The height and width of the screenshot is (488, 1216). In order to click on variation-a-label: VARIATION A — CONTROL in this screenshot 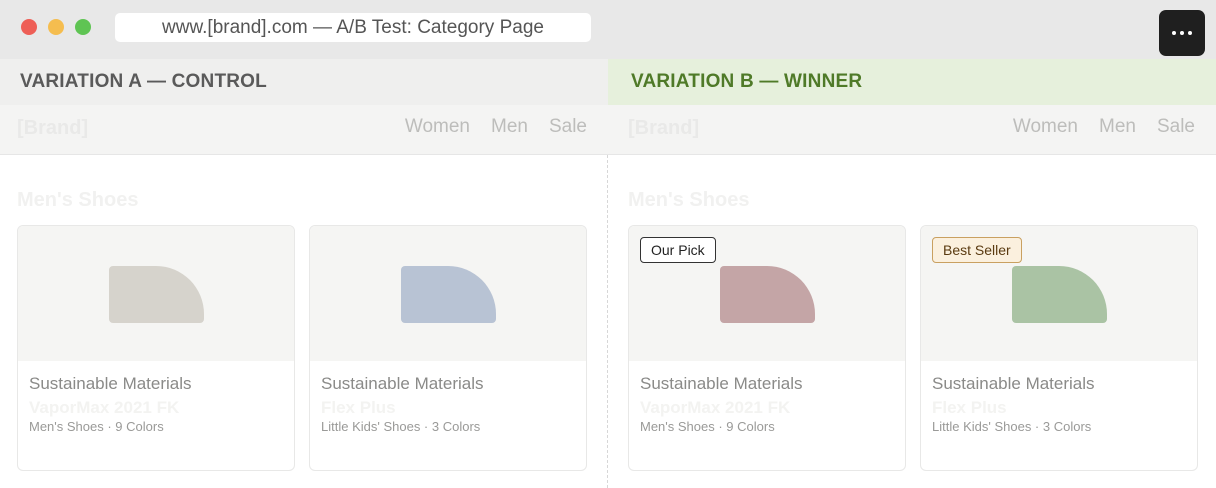, I will do `click(304, 82)`.